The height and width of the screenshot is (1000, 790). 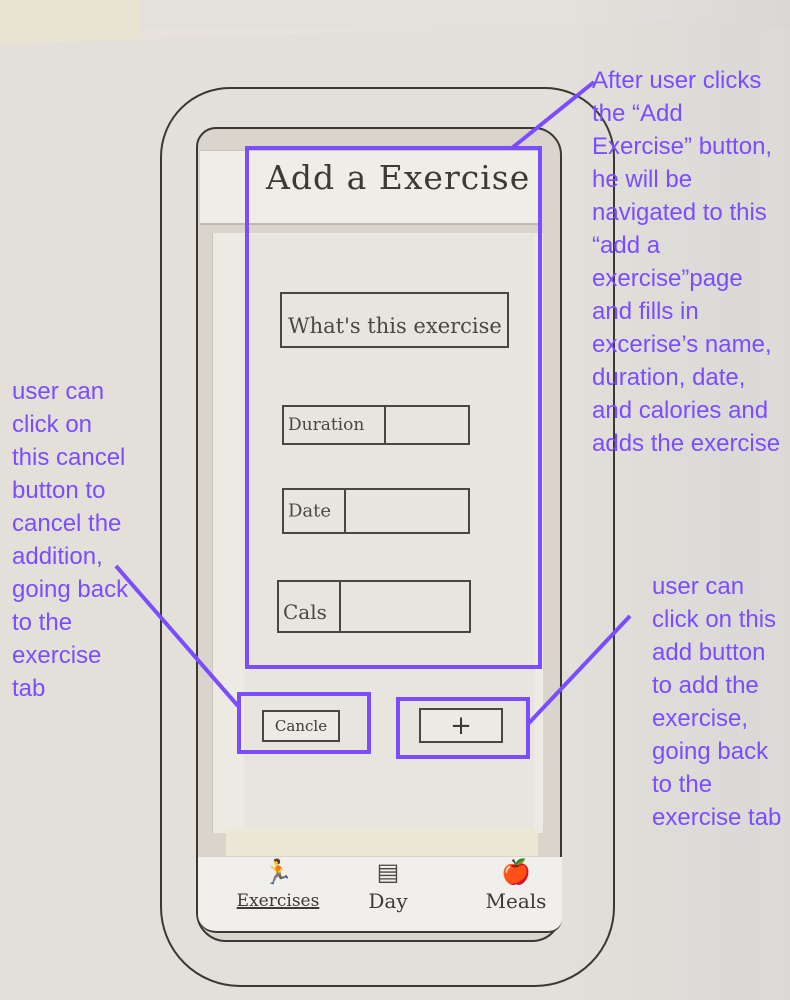 I want to click on tab-label: Meals, so click(x=516, y=901).